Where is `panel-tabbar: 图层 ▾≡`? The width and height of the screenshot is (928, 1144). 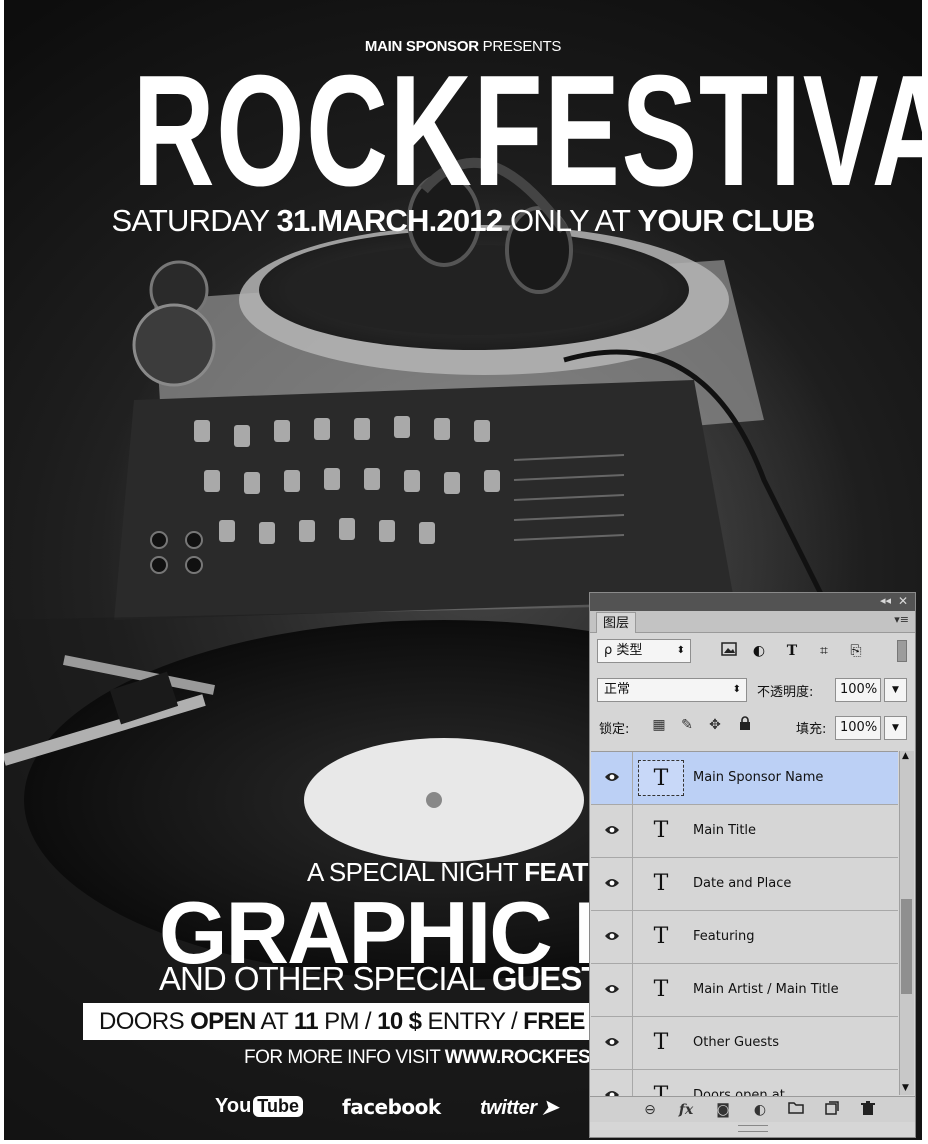 panel-tabbar: 图层 ▾≡ is located at coordinates (752, 622).